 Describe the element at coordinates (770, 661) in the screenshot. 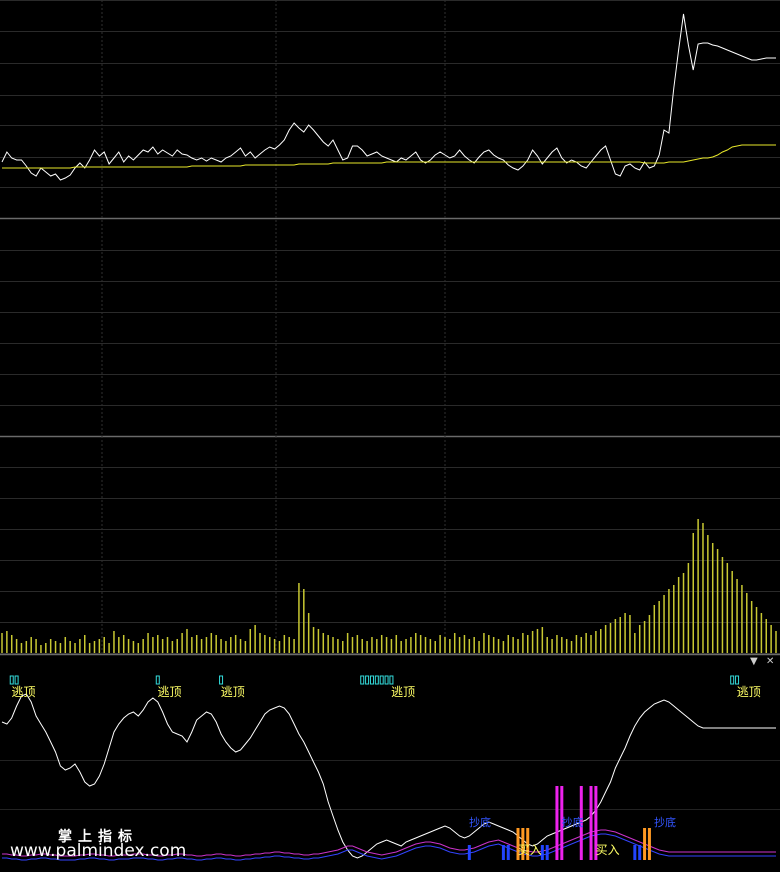

I see `panel-close-button: ✕` at that location.